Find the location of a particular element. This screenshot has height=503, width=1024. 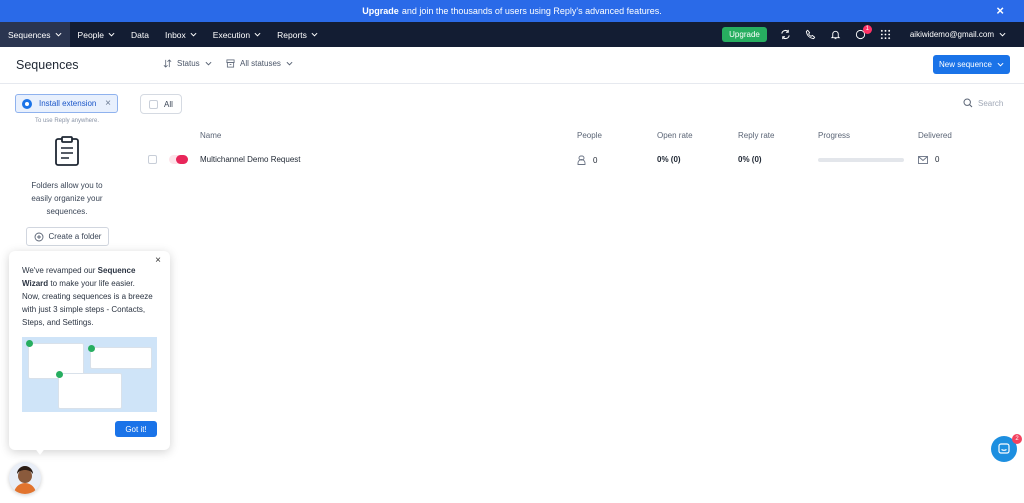

search-box: Search is located at coordinates (983, 103).